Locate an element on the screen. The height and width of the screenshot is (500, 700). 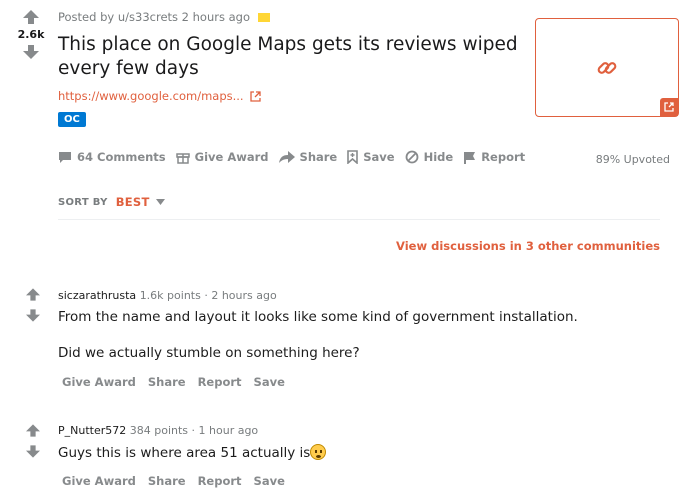
gift-icon is located at coordinates (182, 158).